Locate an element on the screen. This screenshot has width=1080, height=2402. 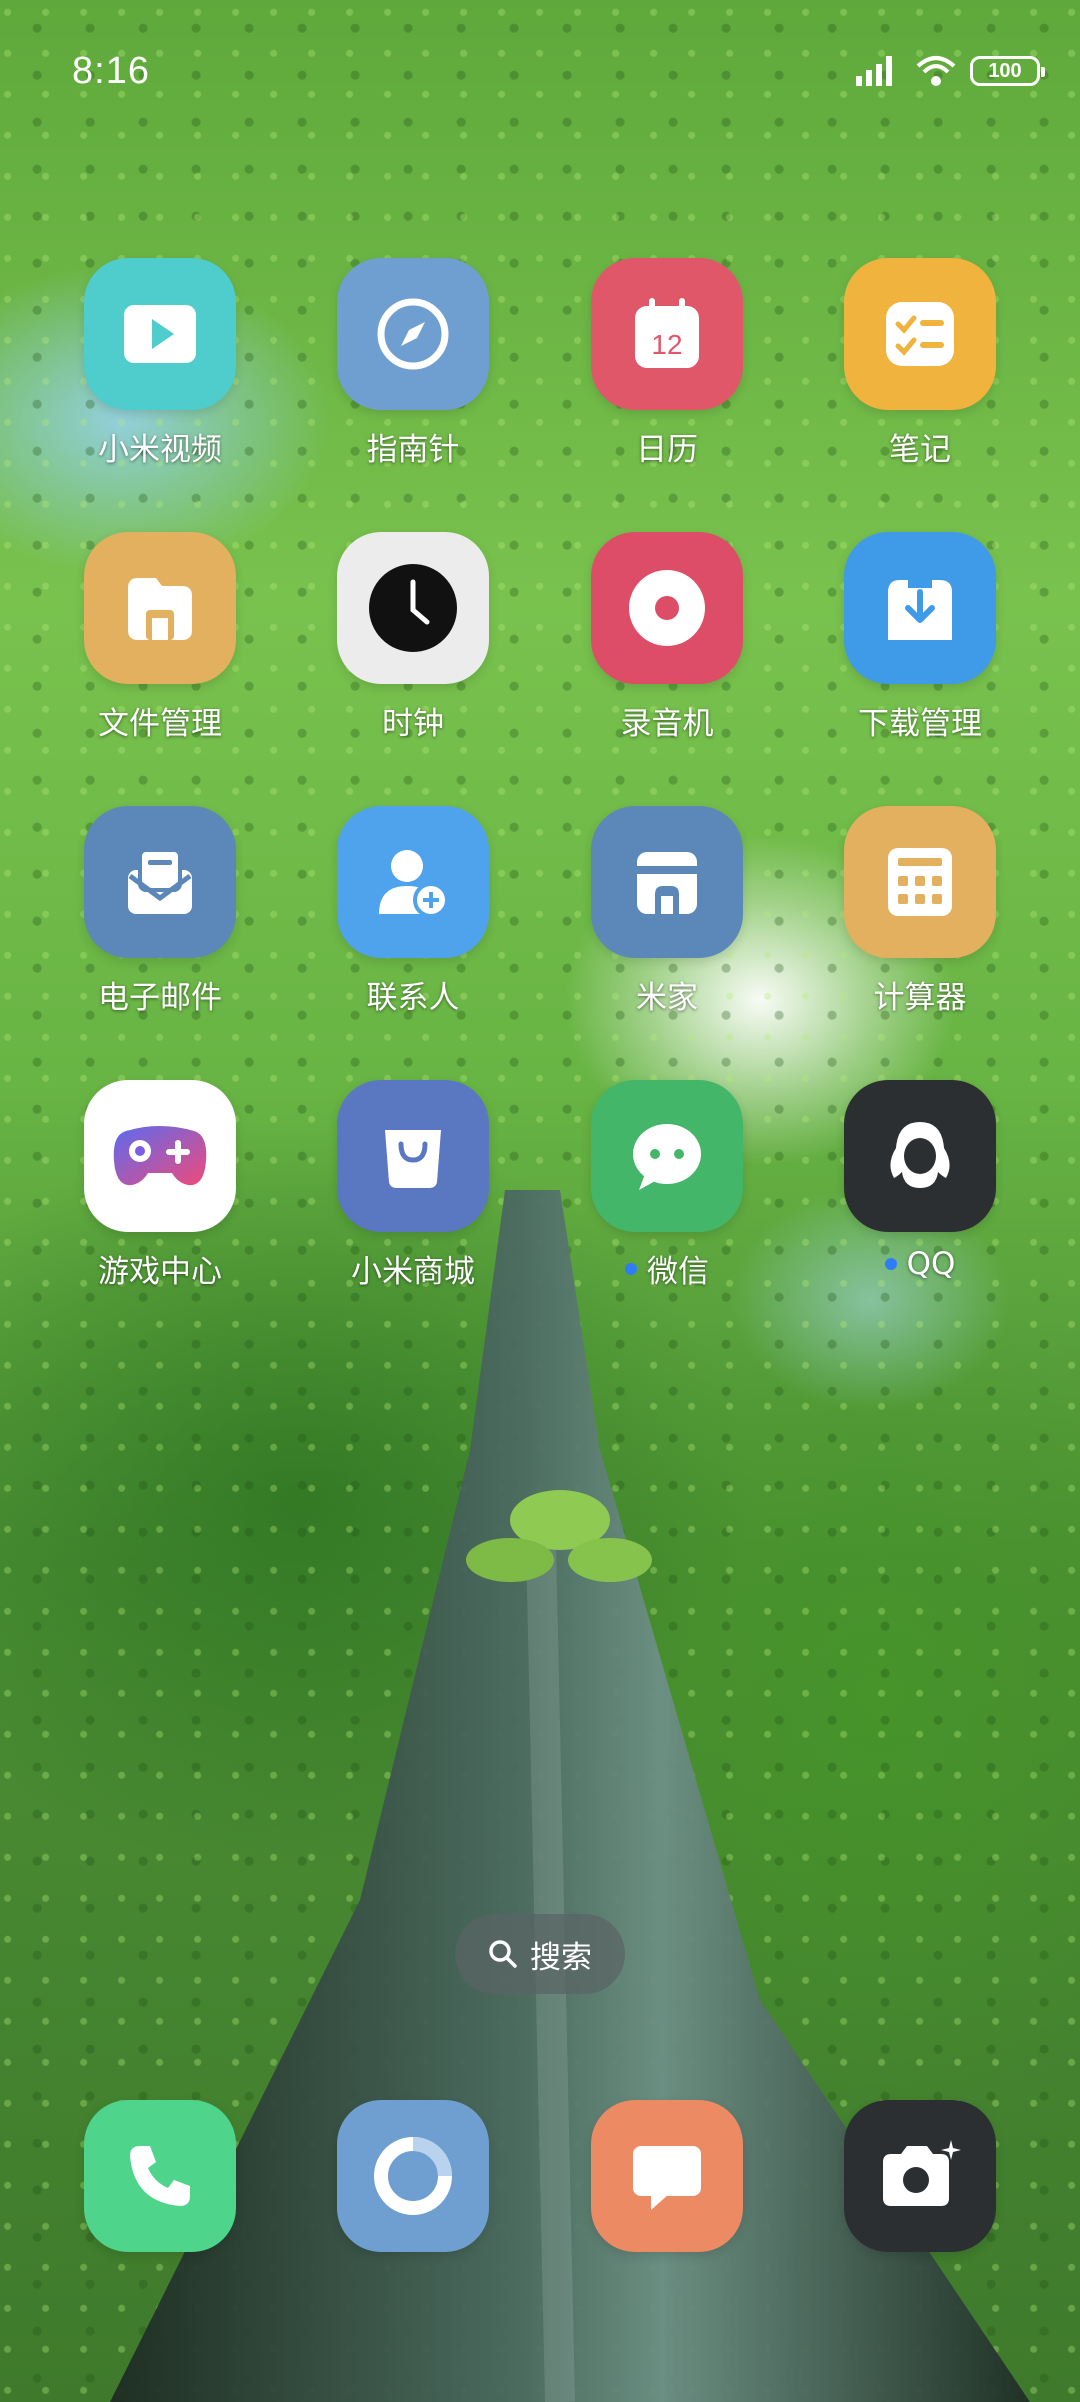
qq-penguin-icon is located at coordinates (920, 1156).